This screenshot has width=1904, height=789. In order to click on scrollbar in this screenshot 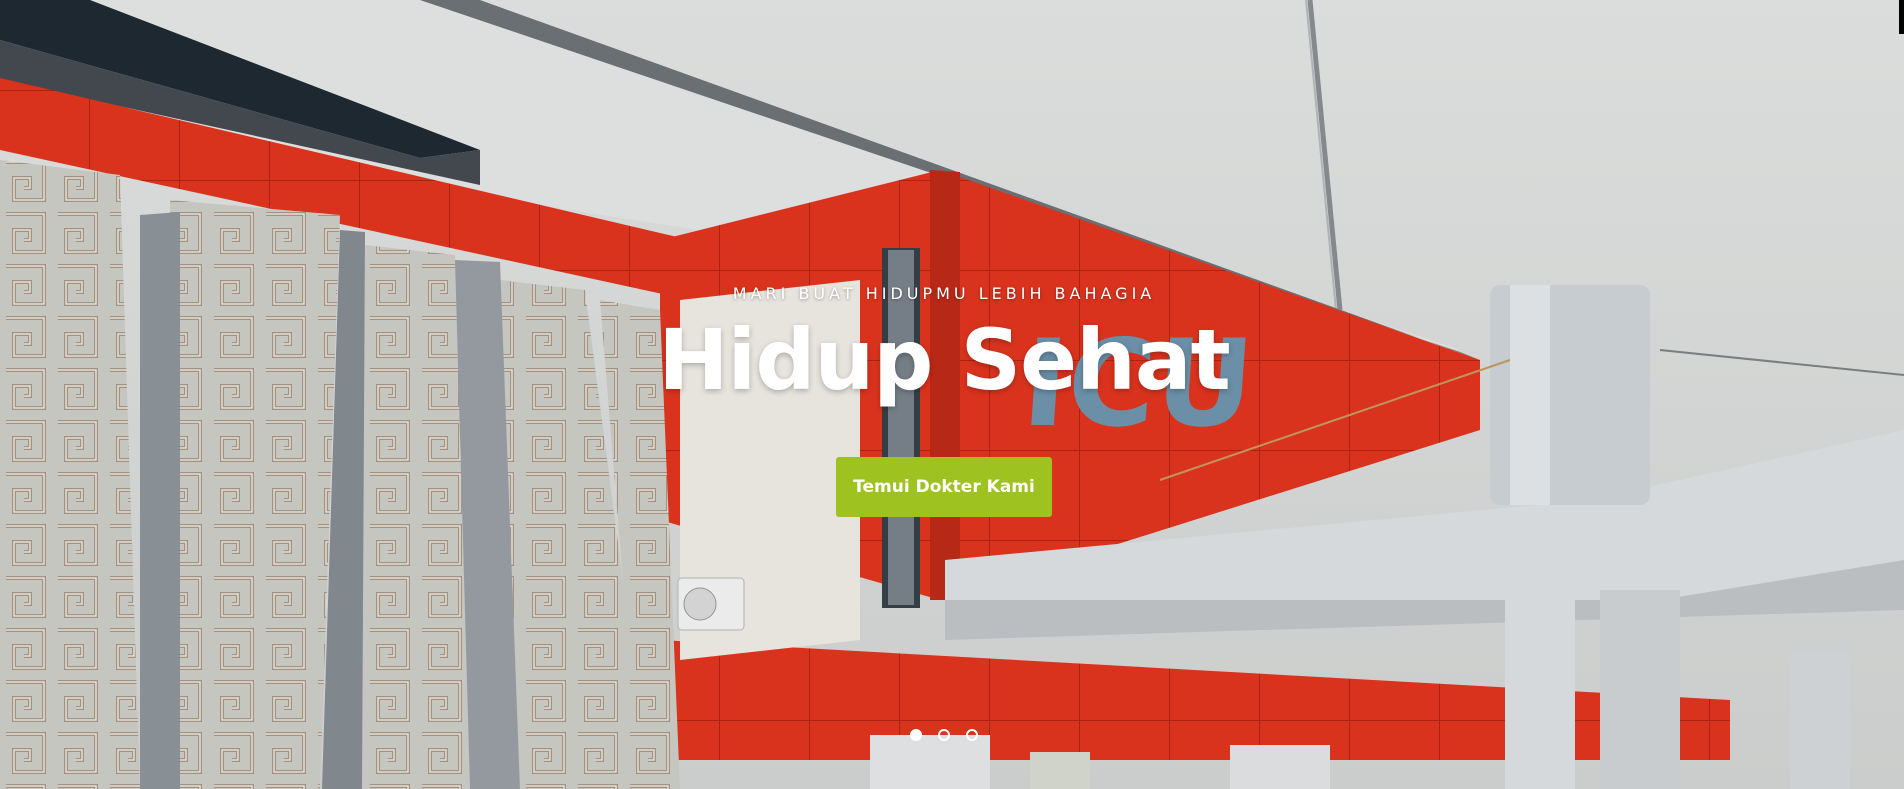, I will do `click(1901, 17)`.